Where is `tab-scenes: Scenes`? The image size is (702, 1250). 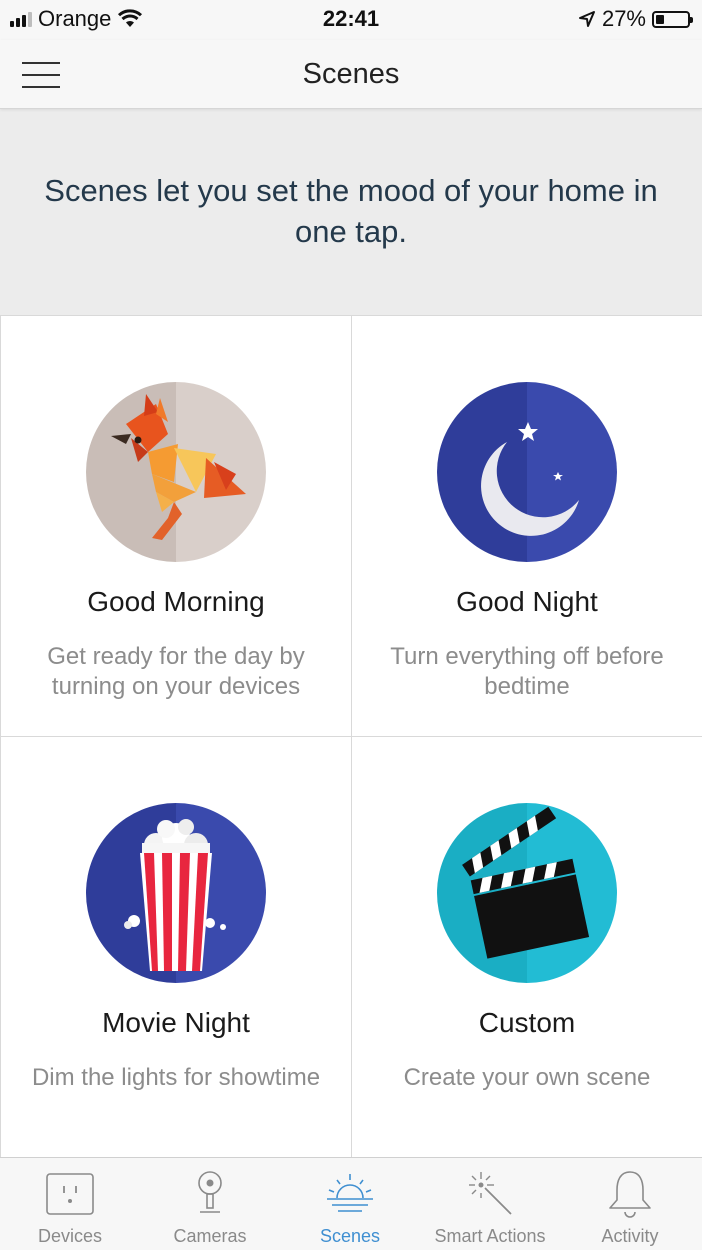 tab-scenes: Scenes is located at coordinates (350, 1204).